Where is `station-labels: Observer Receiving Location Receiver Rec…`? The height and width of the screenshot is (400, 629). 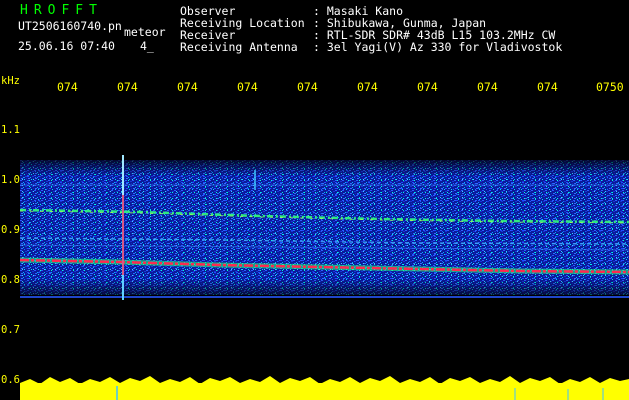 station-labels: Observer Receiving Location Receiver Rec… is located at coordinates (242, 29).